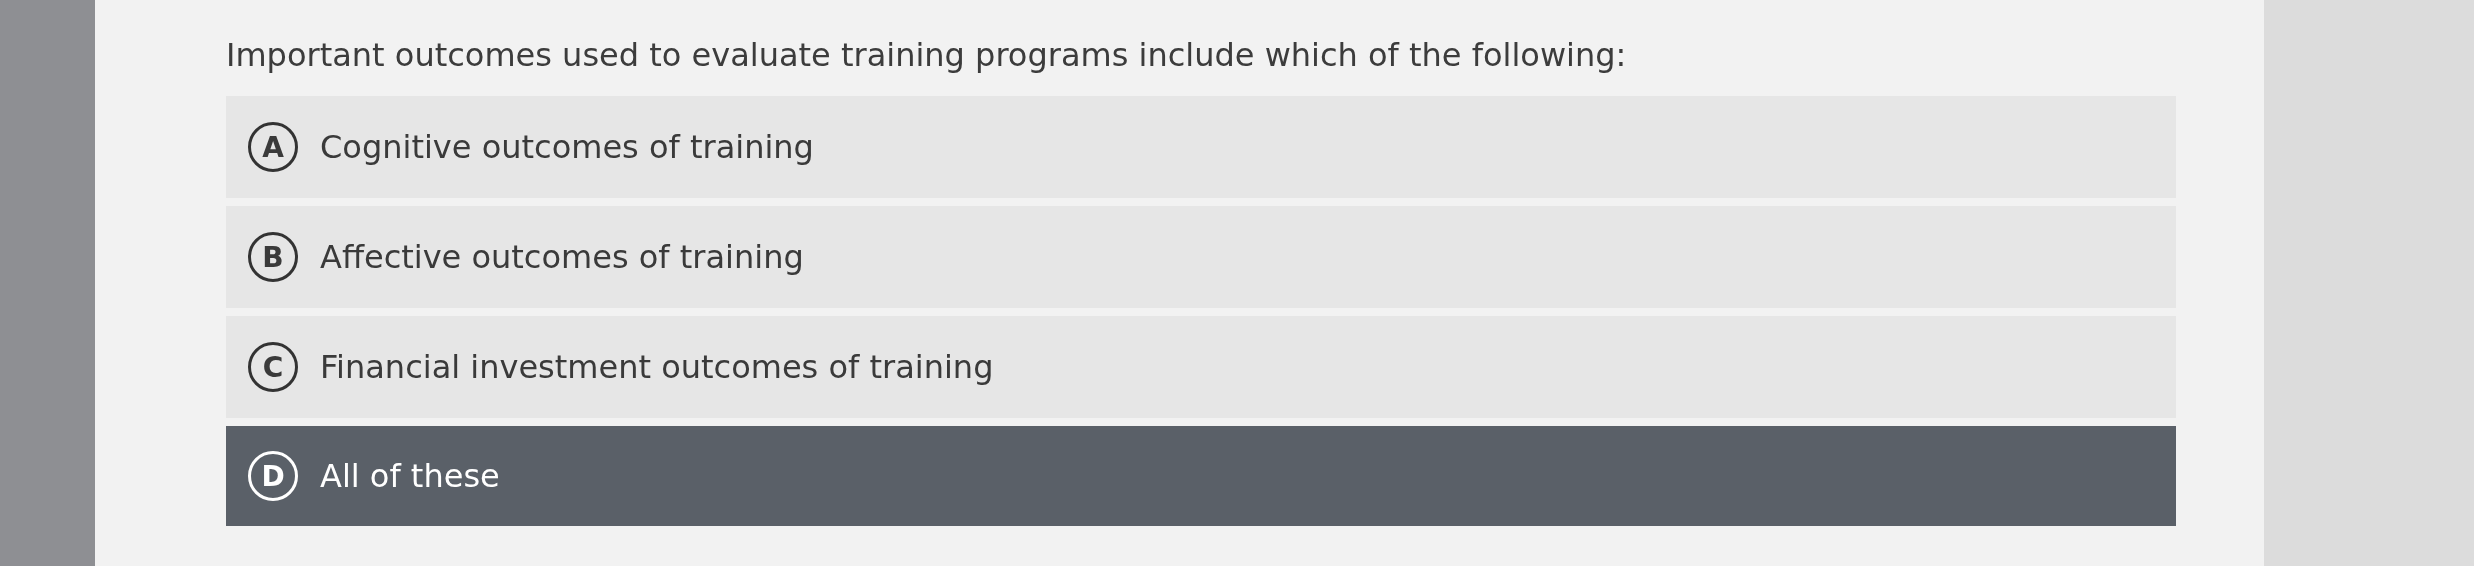 The height and width of the screenshot is (566, 2474). What do you see at coordinates (273, 367) in the screenshot?
I see `option-letter: C` at bounding box center [273, 367].